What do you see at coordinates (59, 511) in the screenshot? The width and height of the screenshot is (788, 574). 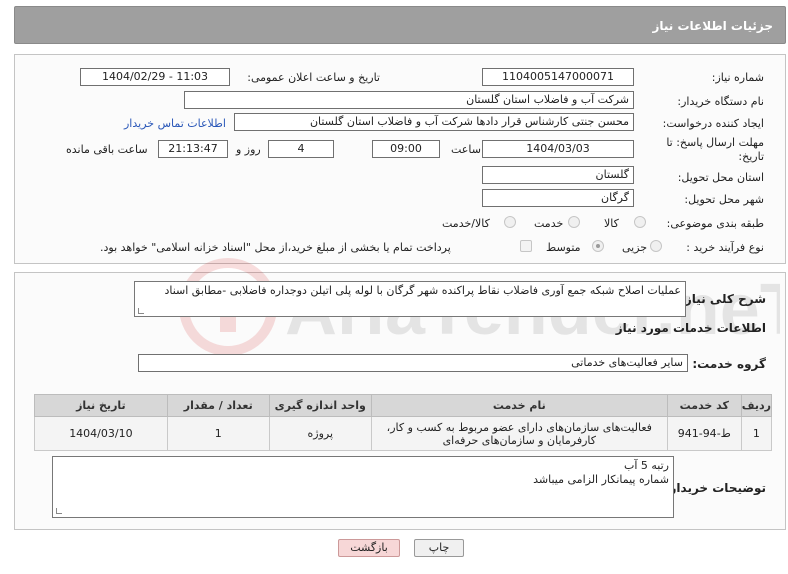 I see `notes-resize-grip-icon` at bounding box center [59, 511].